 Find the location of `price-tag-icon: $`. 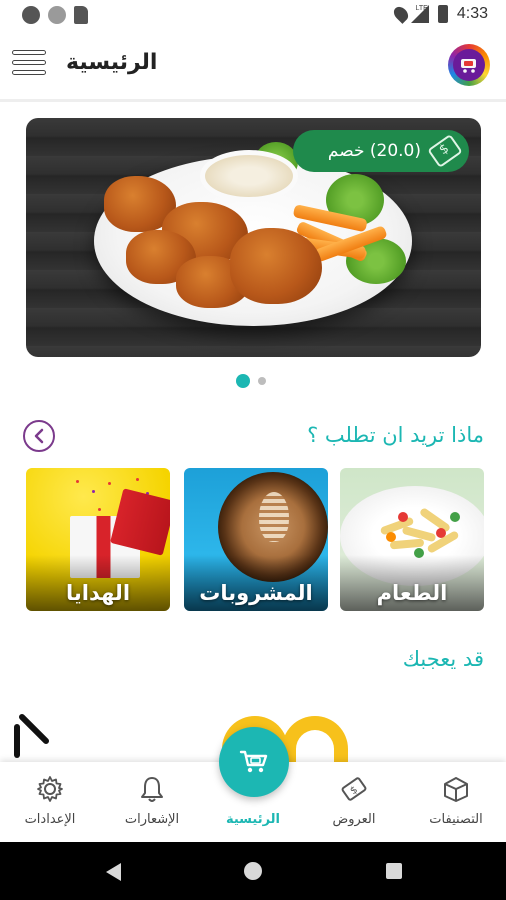

price-tag-icon: $ is located at coordinates (354, 789).